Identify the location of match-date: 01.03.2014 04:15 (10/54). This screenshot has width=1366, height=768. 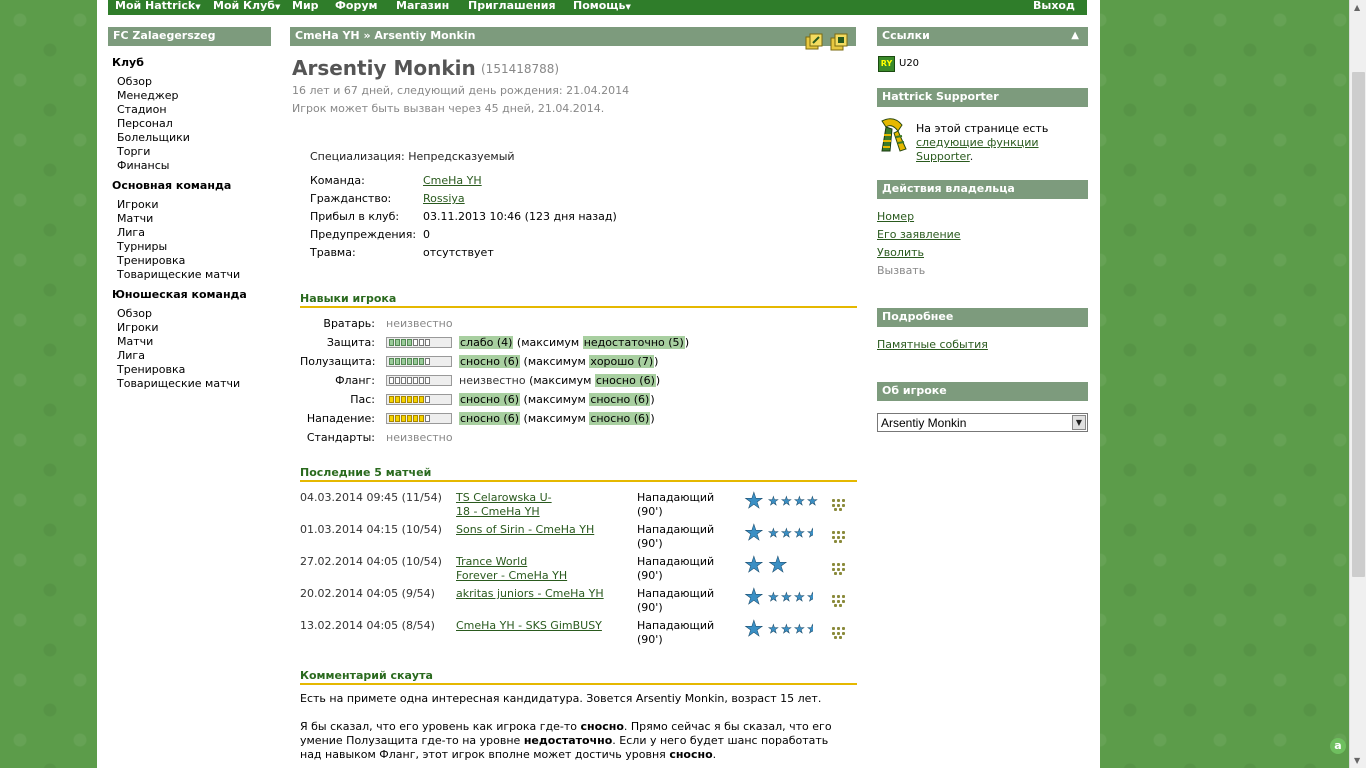
(371, 529).